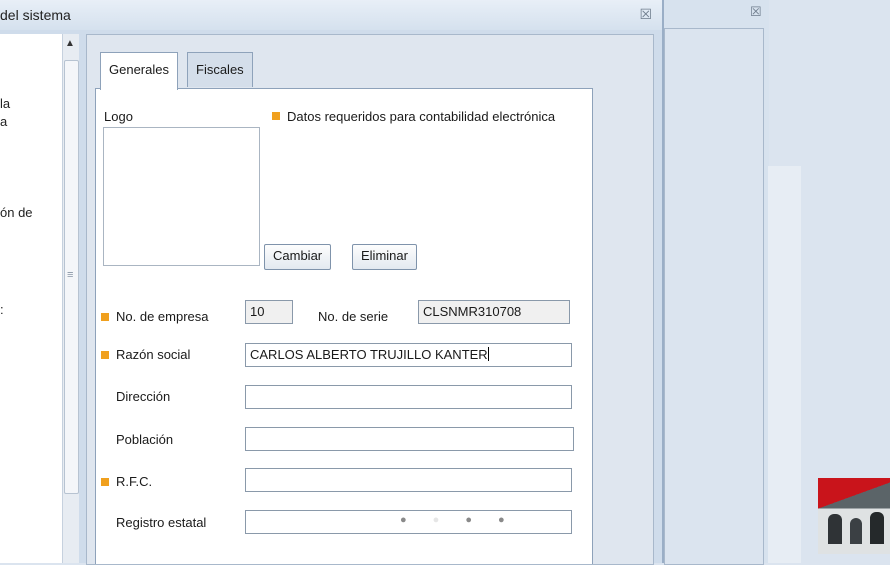  I want to click on scroll-grip-icon: ≡, so click(70, 275).